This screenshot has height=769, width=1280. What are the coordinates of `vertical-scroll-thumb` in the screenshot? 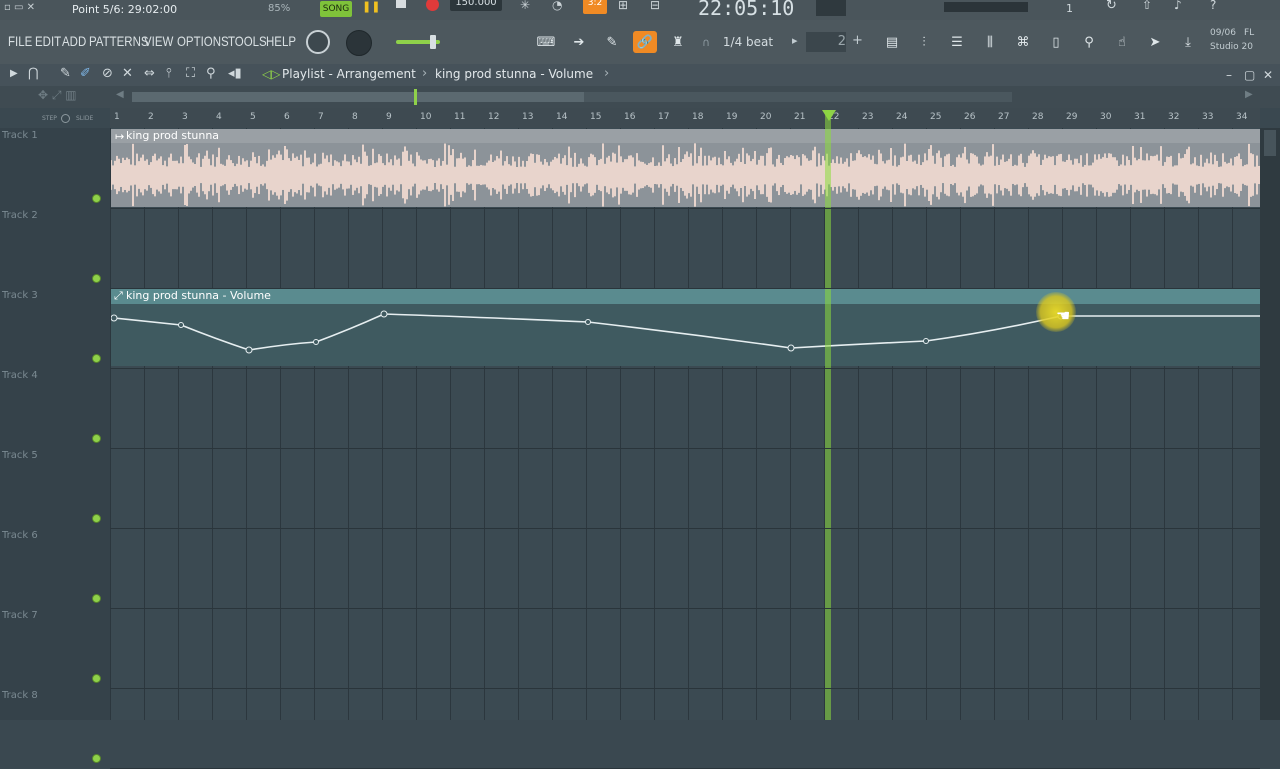 It's located at (1270, 143).